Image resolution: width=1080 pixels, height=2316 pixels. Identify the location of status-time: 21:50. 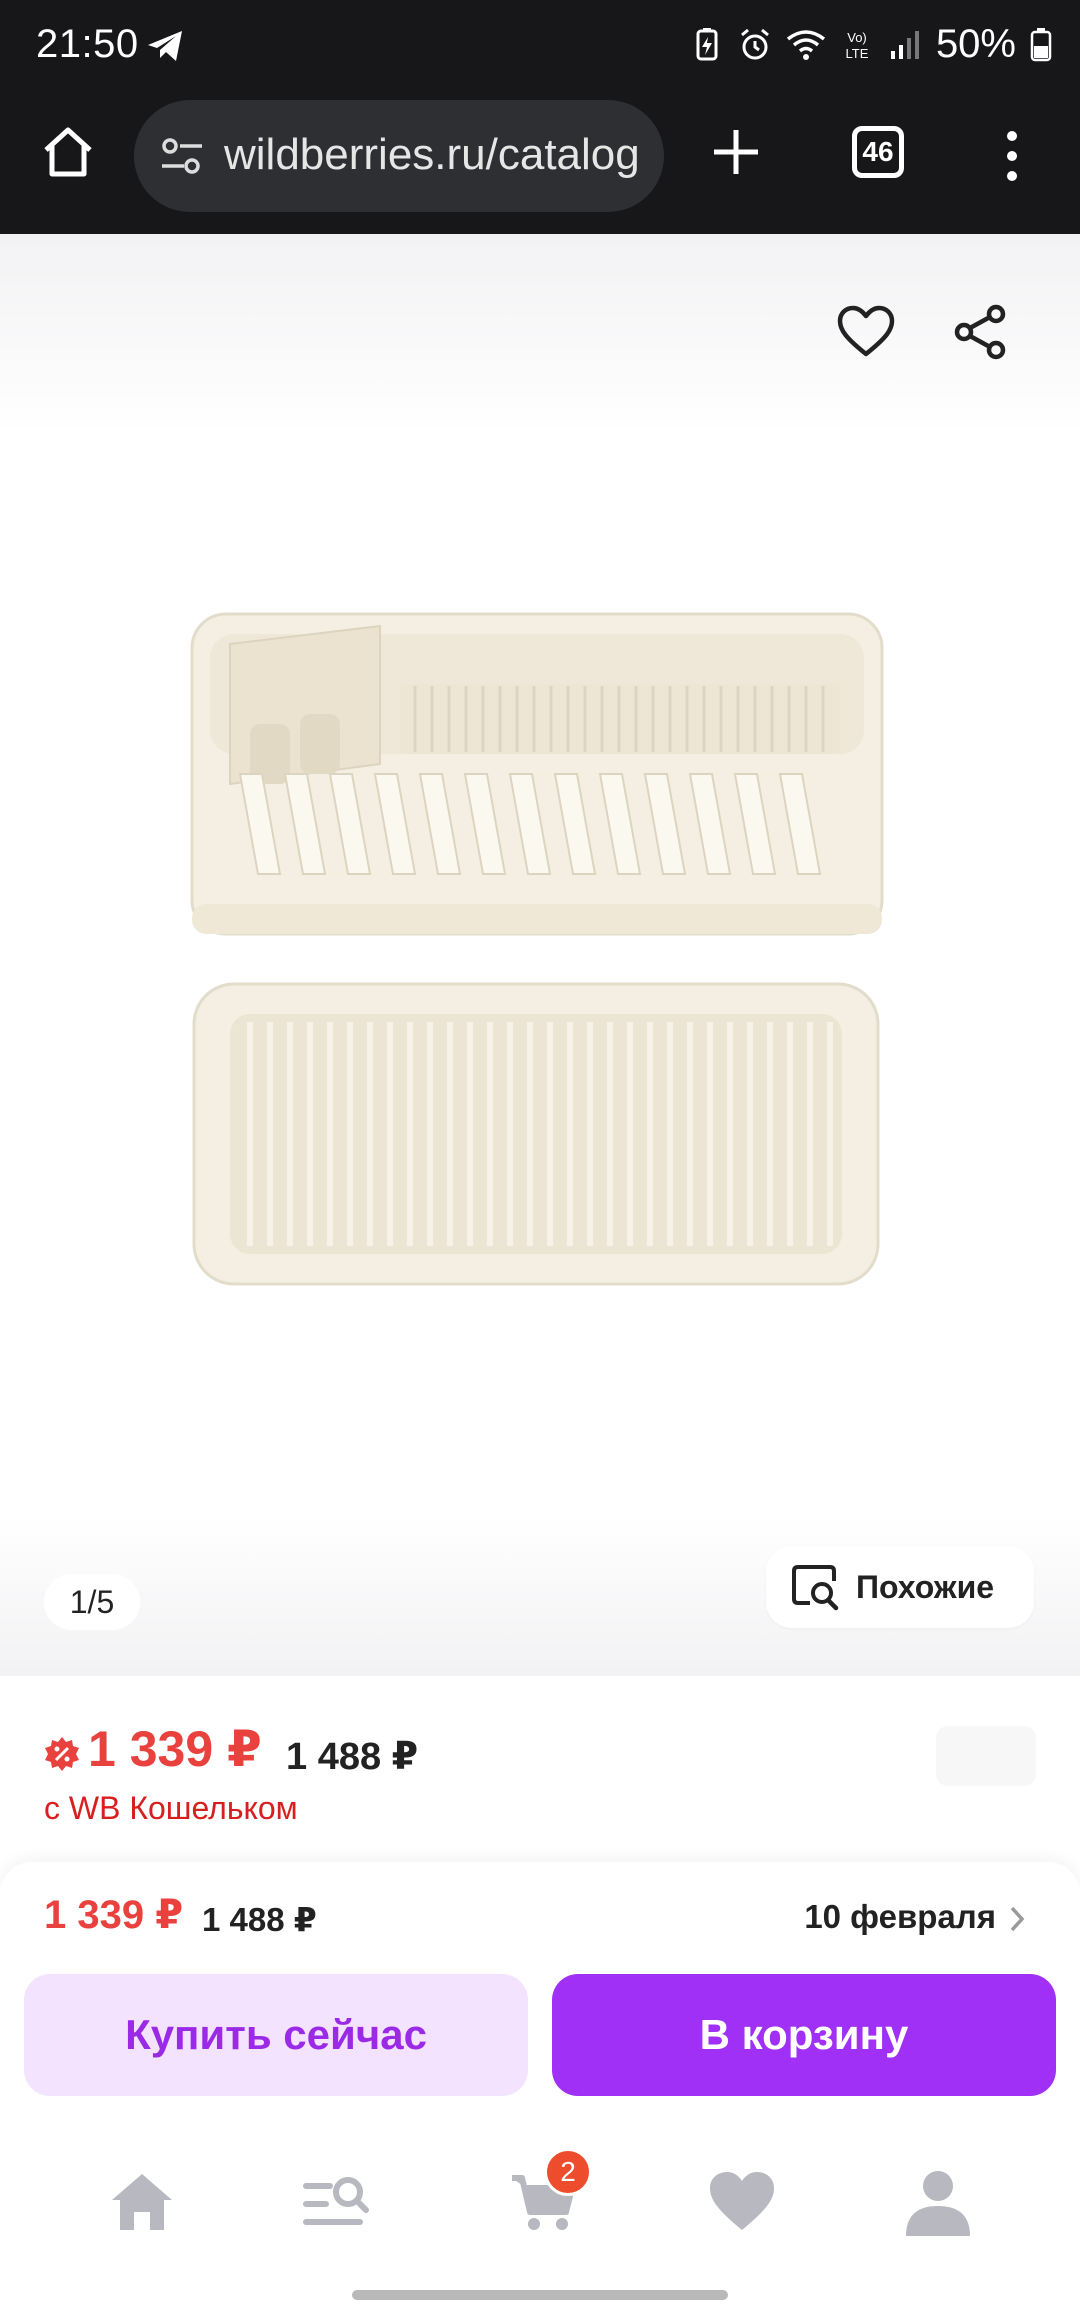
(87, 44).